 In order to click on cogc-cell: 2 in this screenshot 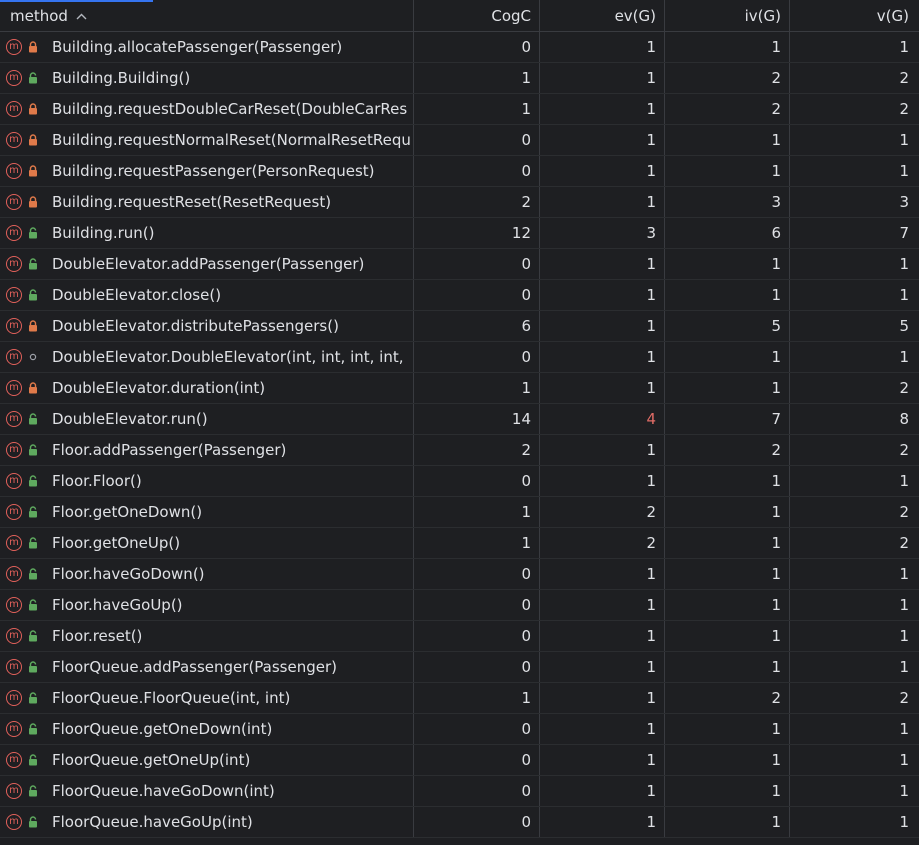, I will do `click(477, 202)`.